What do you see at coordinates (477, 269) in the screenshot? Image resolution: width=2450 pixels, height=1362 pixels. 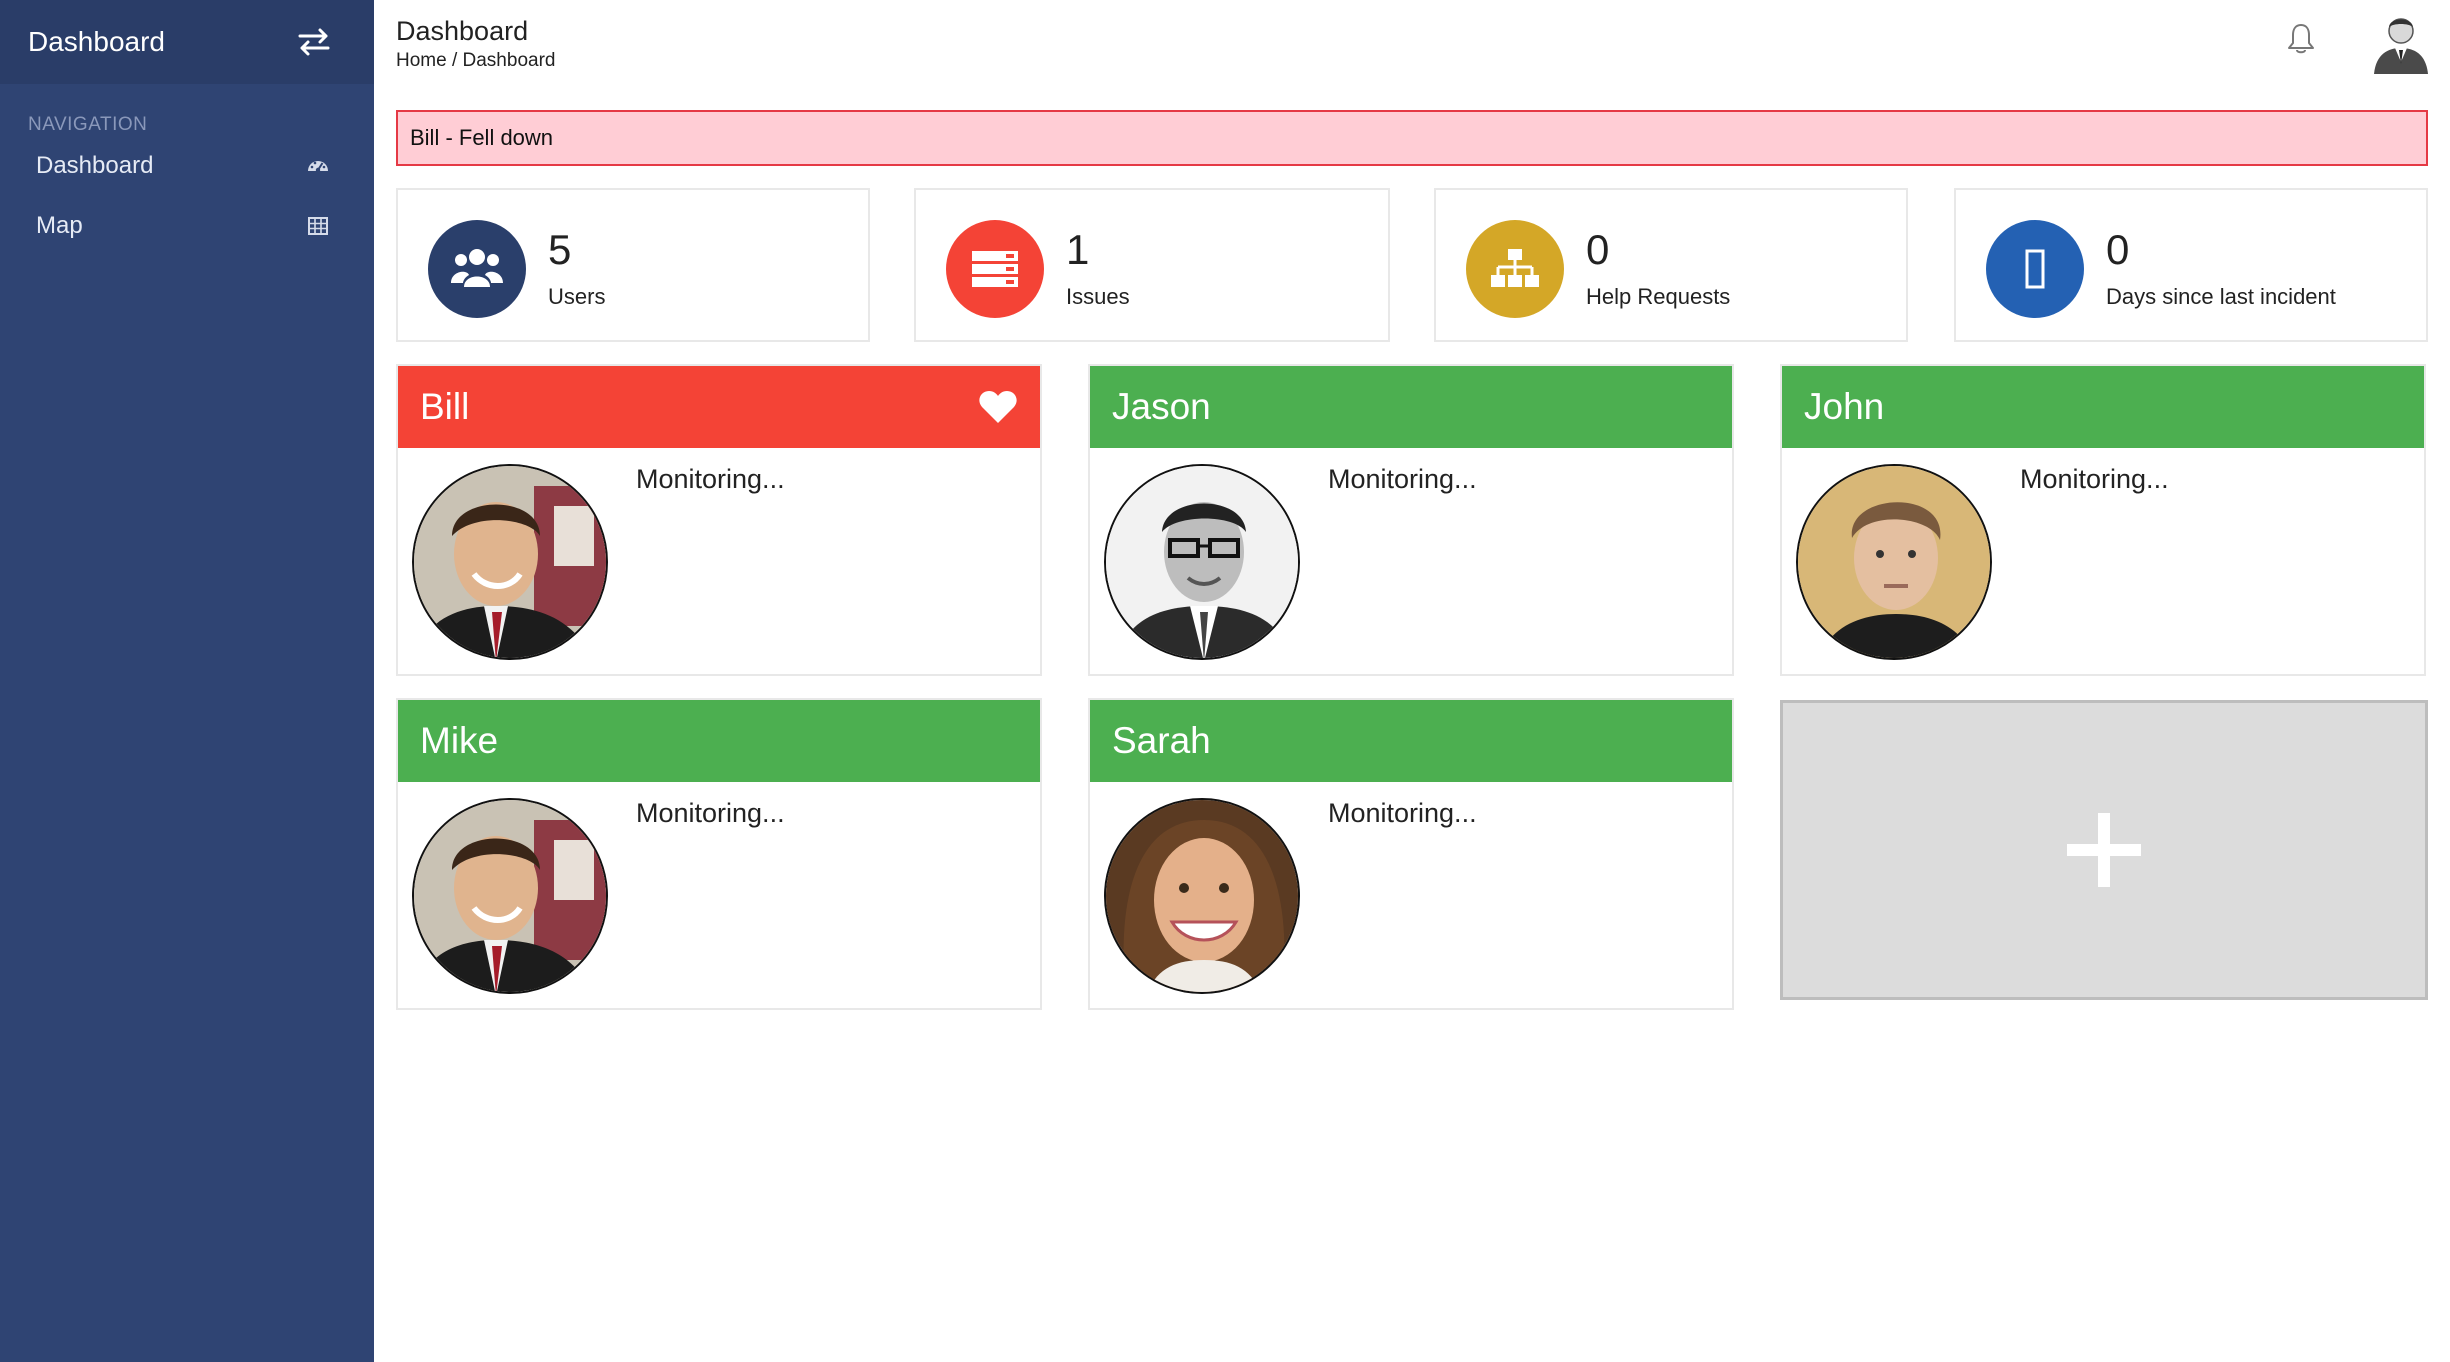 I see `users-icon` at bounding box center [477, 269].